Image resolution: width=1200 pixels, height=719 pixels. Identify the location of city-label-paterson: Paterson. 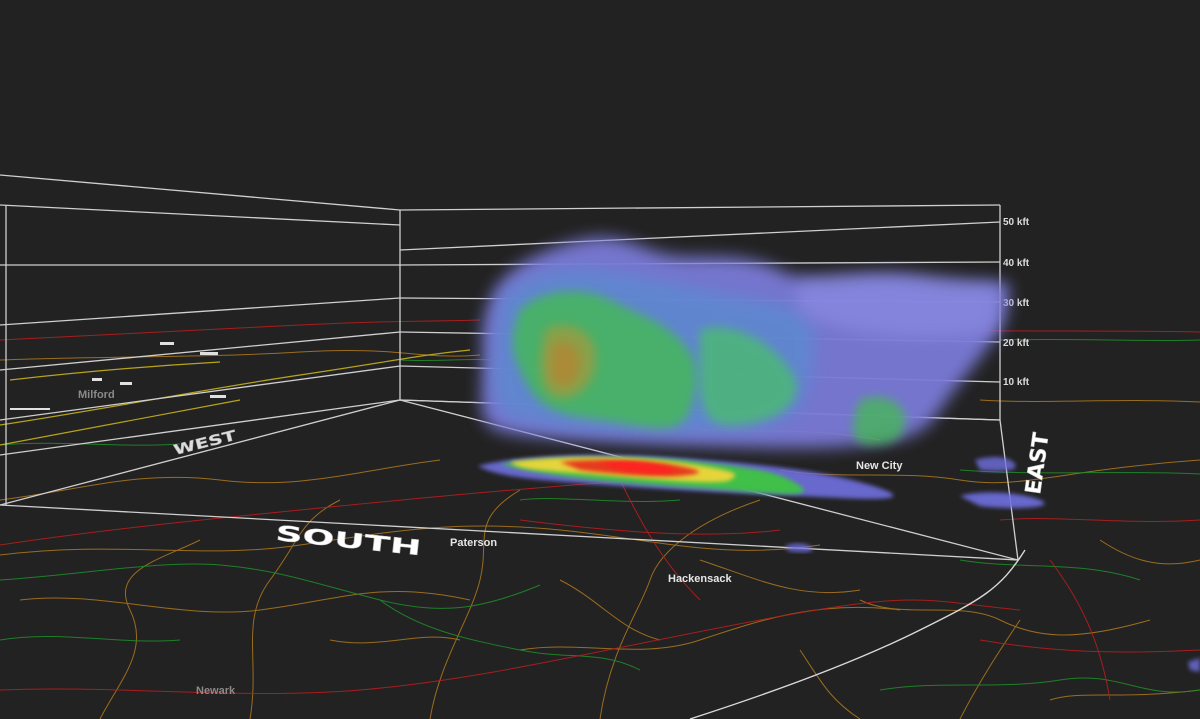
(473, 543).